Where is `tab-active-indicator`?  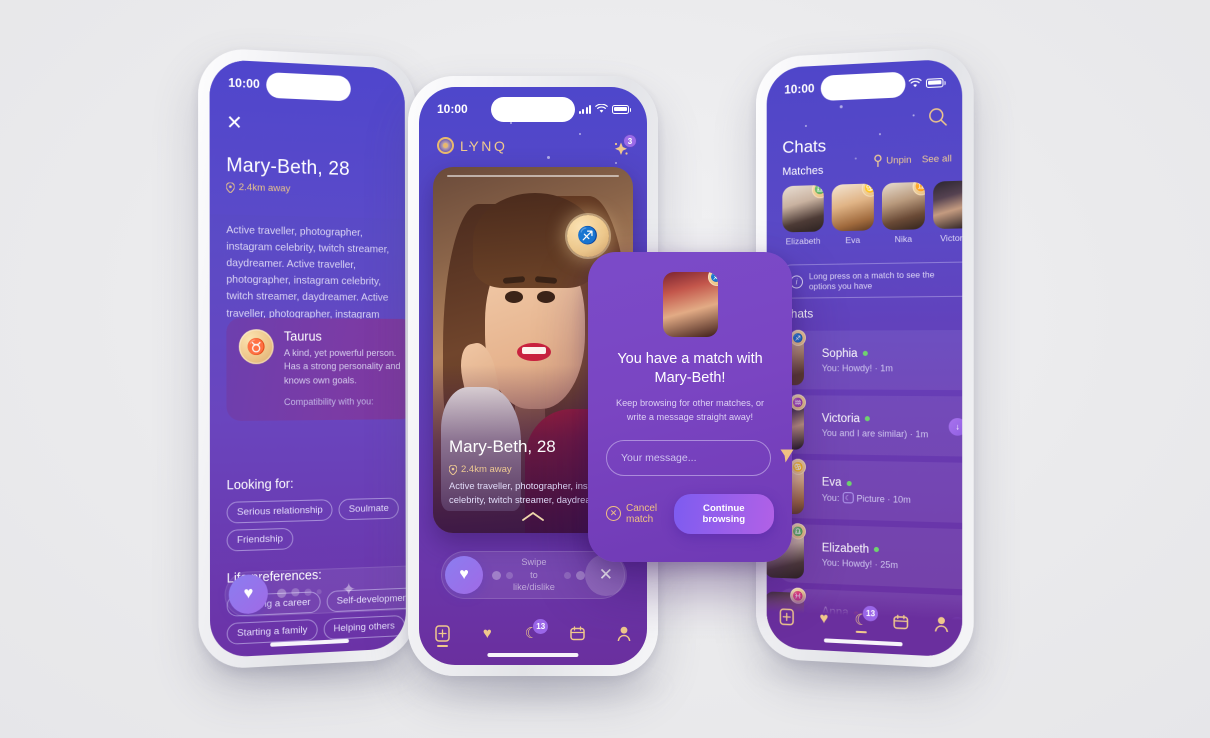 tab-active-indicator is located at coordinates (861, 632).